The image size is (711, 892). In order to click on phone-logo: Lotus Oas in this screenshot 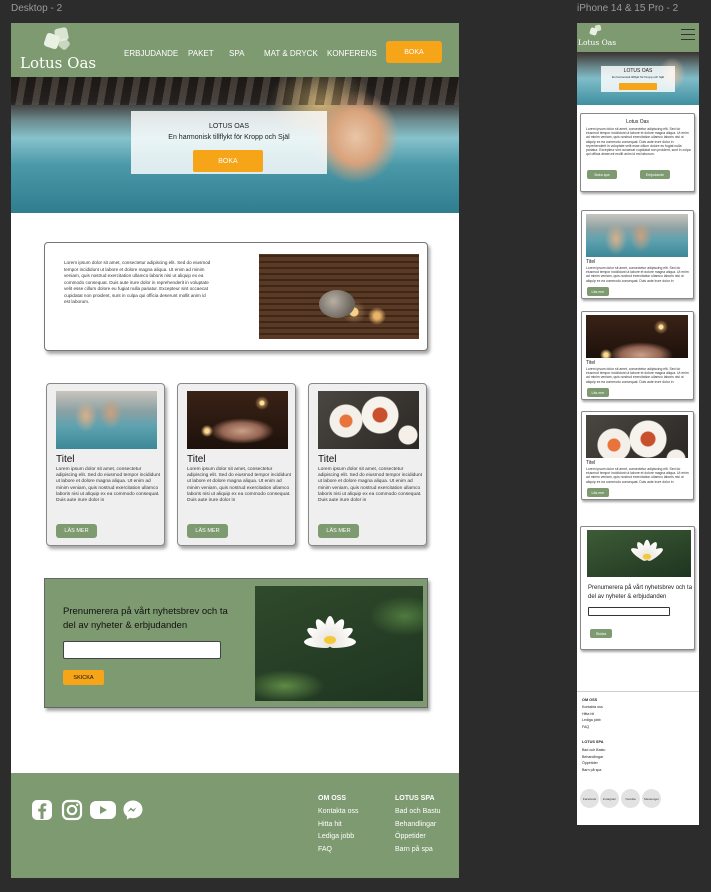, I will do `click(598, 37)`.